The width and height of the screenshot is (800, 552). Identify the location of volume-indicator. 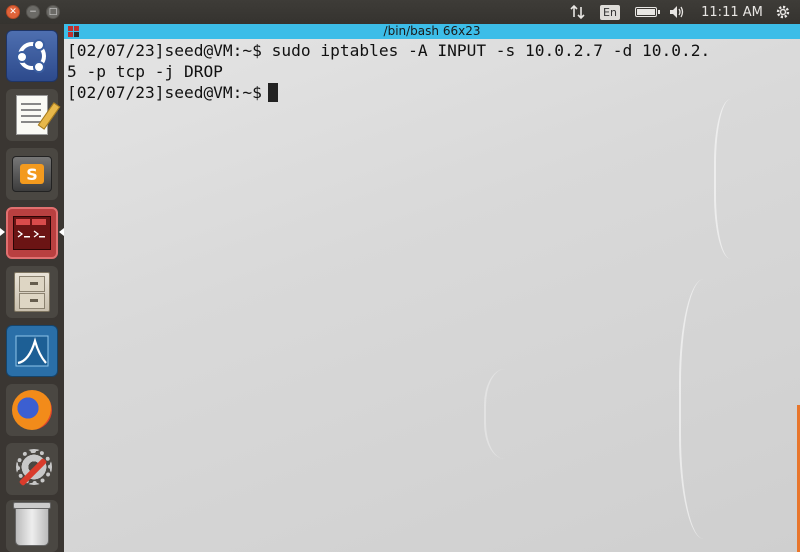
(677, 12).